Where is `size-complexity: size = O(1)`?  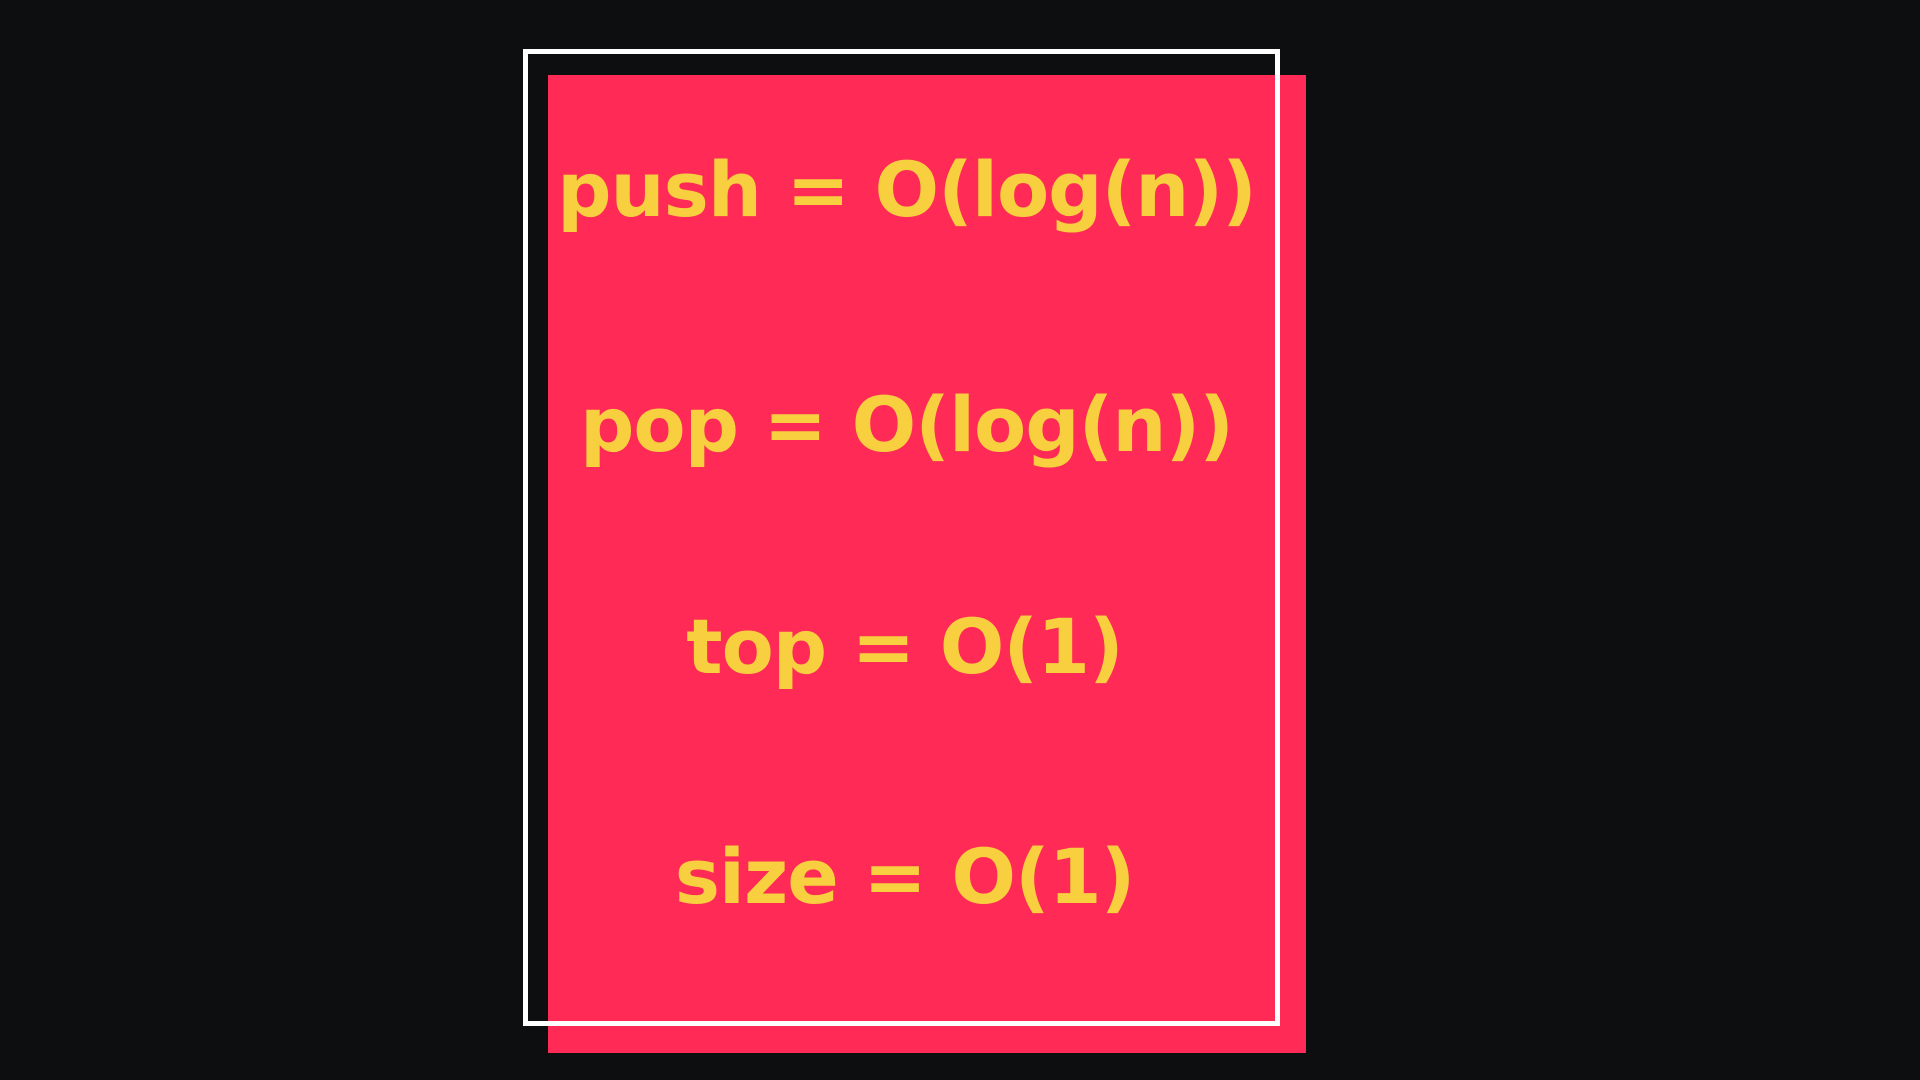
size-complexity: size = O(1) is located at coordinates (905, 876).